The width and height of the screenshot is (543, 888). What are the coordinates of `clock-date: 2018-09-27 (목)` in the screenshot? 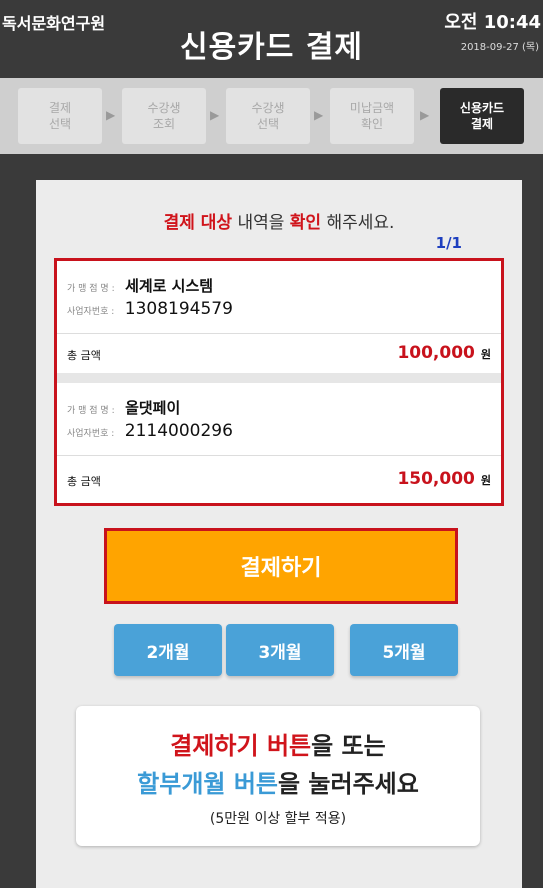 It's located at (499, 47).